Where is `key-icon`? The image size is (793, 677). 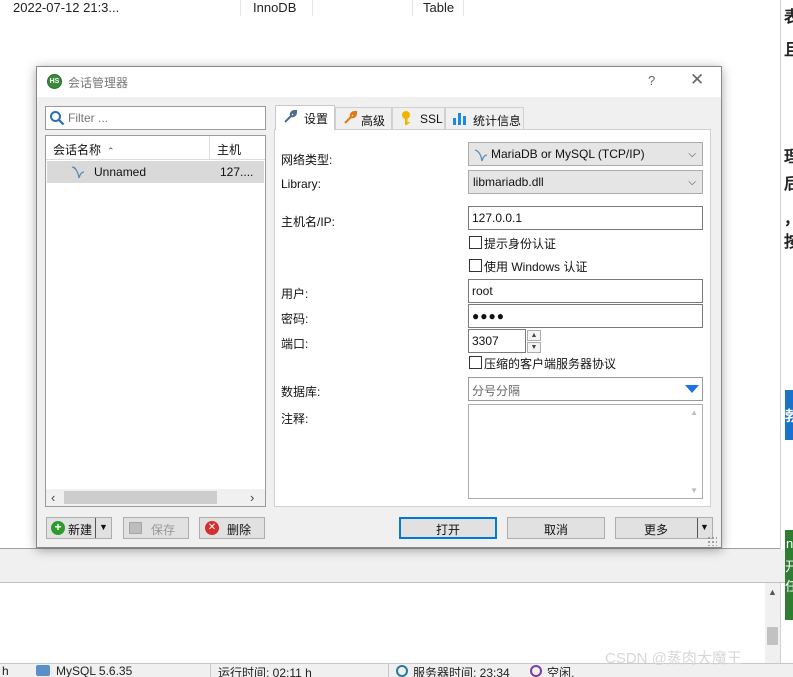 key-icon is located at coordinates (406, 119).